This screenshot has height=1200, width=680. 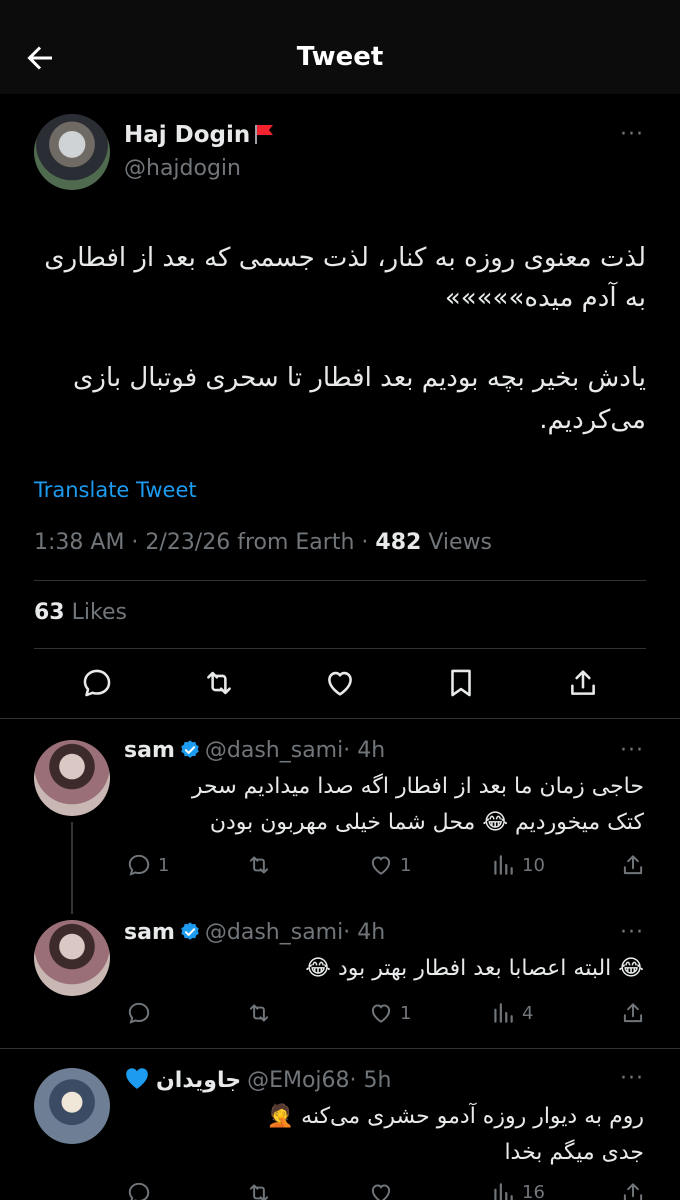 I want to click on likes-summary: 63 Likes, so click(x=80, y=612).